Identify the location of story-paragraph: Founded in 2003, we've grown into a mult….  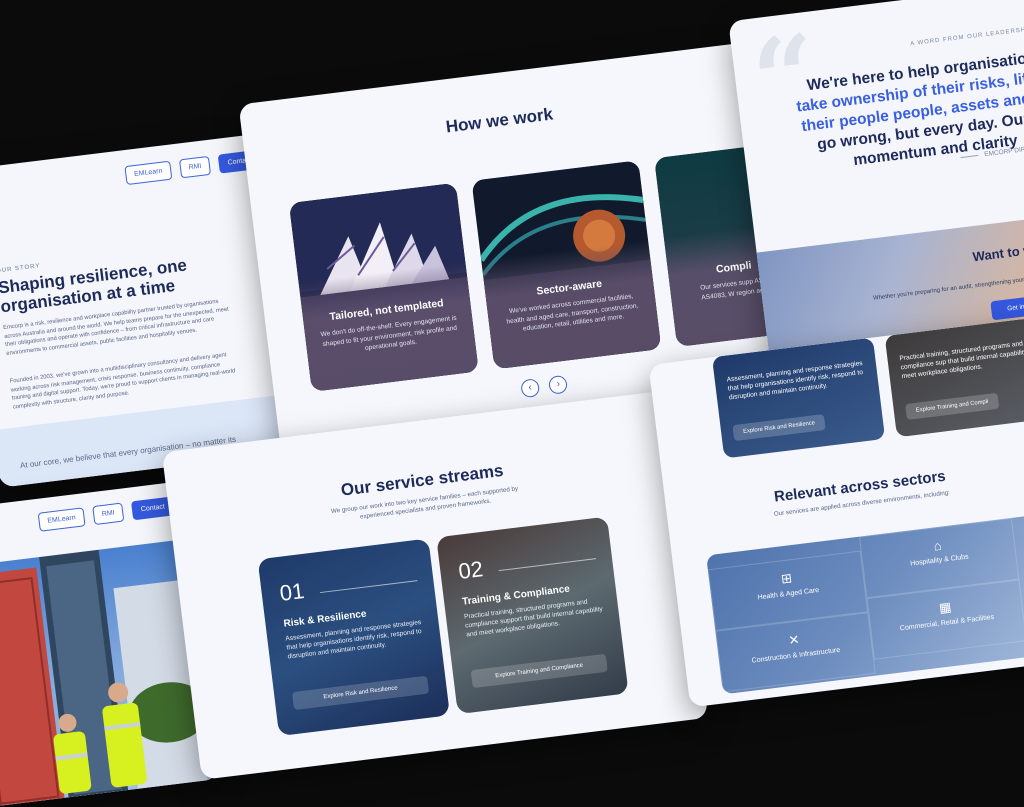
(122, 381).